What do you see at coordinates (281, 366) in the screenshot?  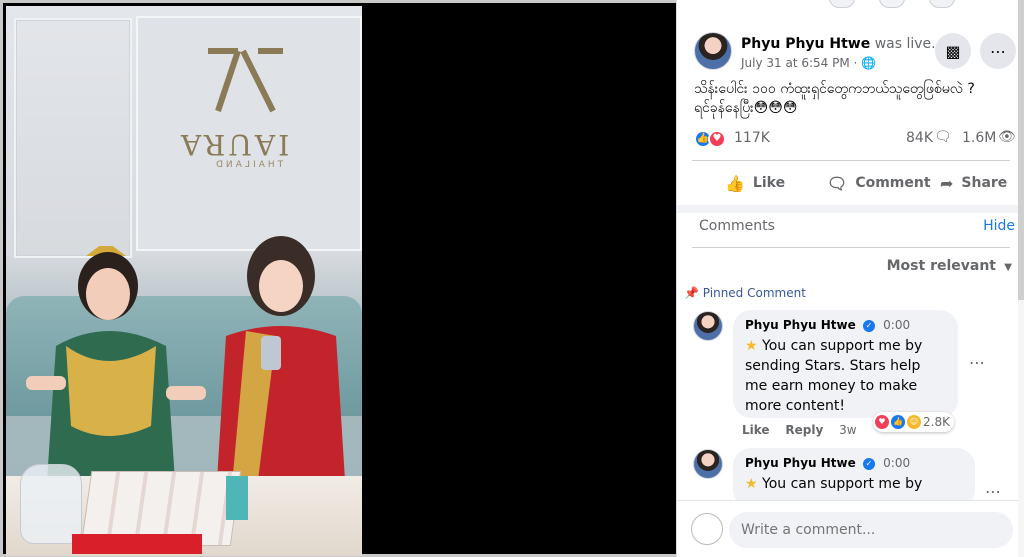 I see `performer-right` at bounding box center [281, 366].